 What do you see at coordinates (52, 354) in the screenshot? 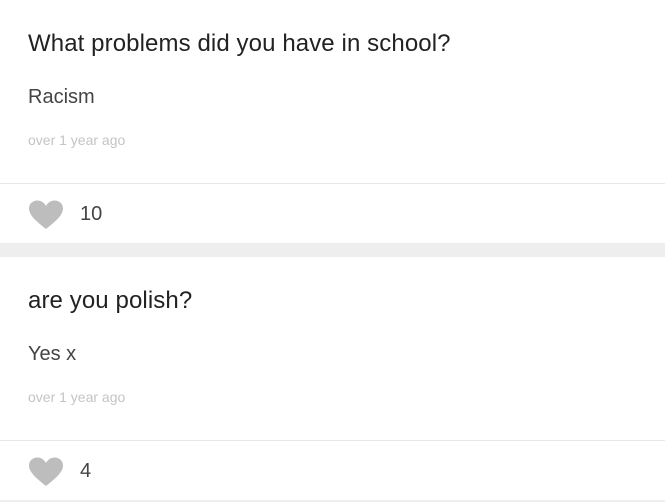
I see `answer-text: Yes x` at bounding box center [52, 354].